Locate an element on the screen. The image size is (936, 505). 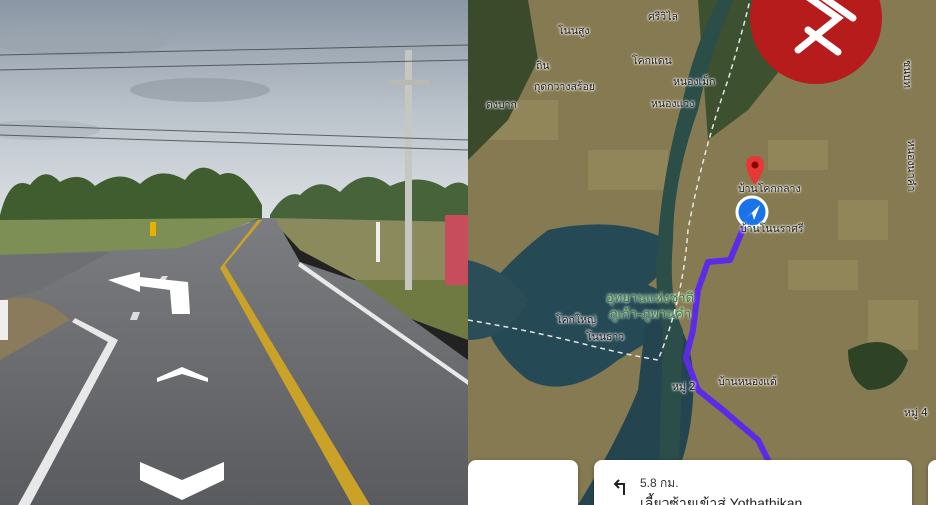
map-label: โนนสูง is located at coordinates (574, 31).